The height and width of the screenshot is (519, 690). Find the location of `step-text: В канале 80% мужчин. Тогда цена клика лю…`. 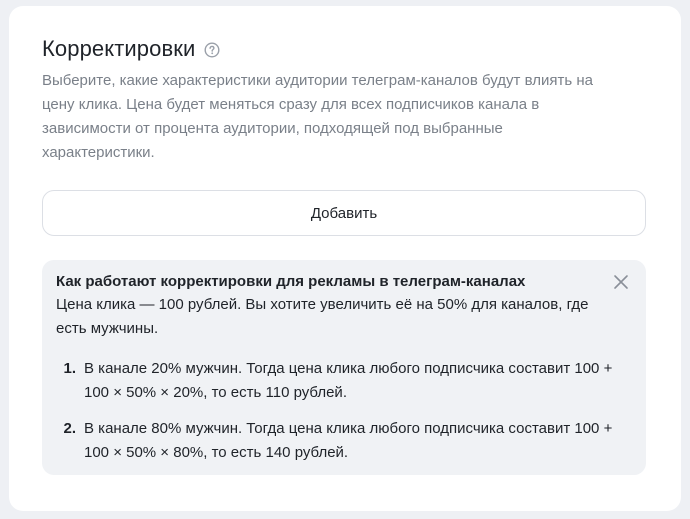

step-text: В канале 80% мужчин. Тогда цена клика лю… is located at coordinates (348, 440).